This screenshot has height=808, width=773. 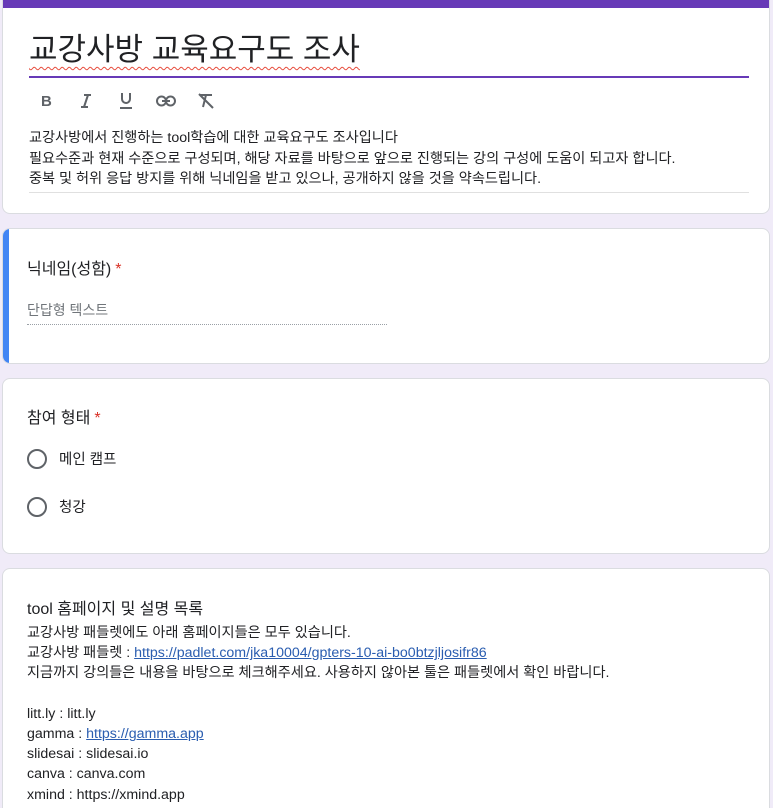 I want to click on gamma-link: https://gamma.app, so click(x=145, y=734).